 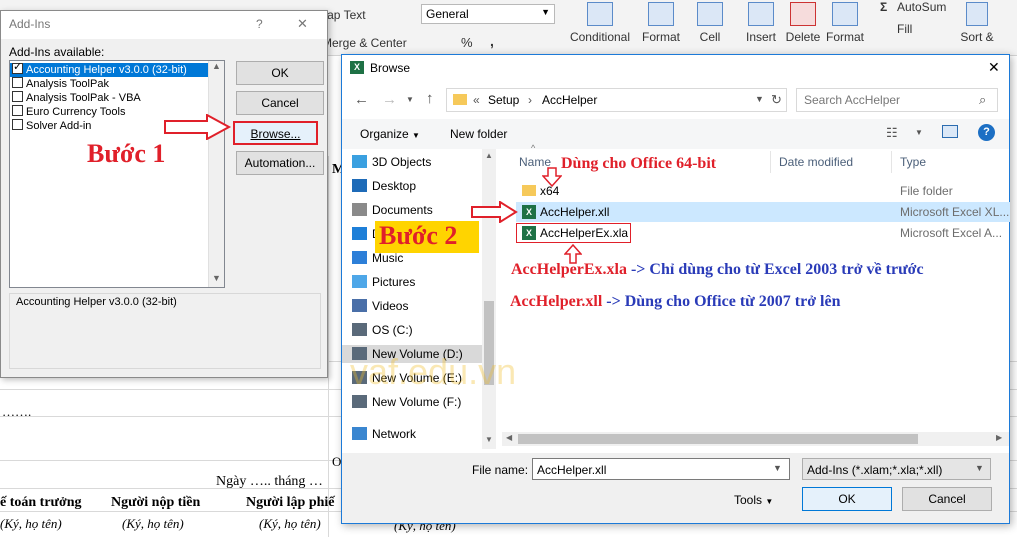 What do you see at coordinates (803, 23) in the screenshot?
I see `delete-button: Delete` at bounding box center [803, 23].